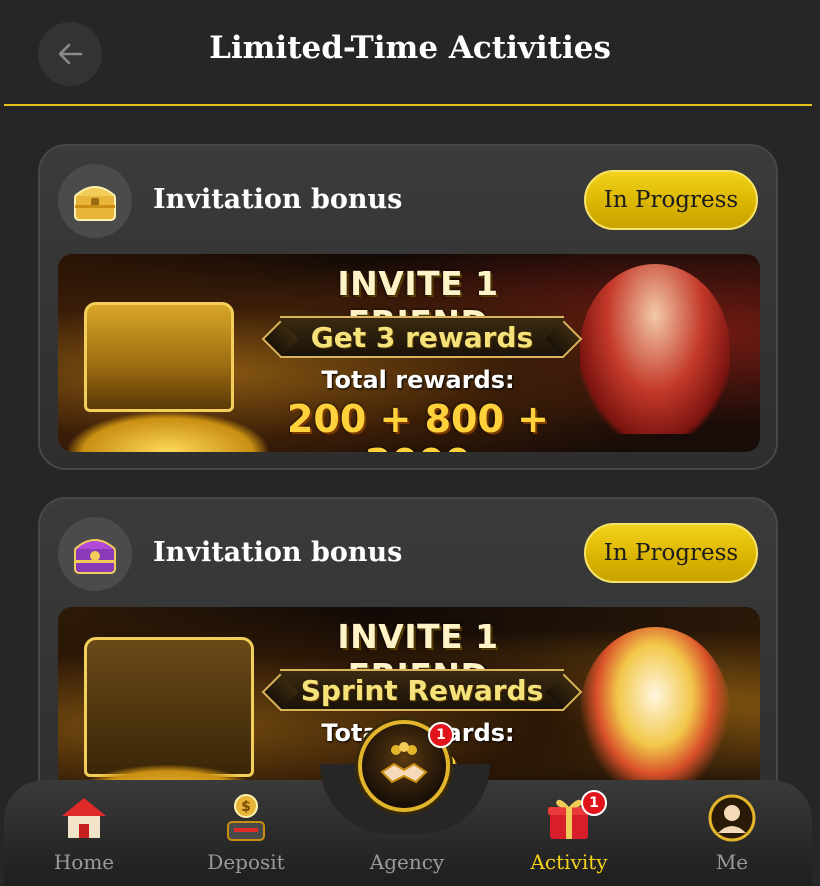  What do you see at coordinates (84, 818) in the screenshot?
I see `home-icon` at bounding box center [84, 818].